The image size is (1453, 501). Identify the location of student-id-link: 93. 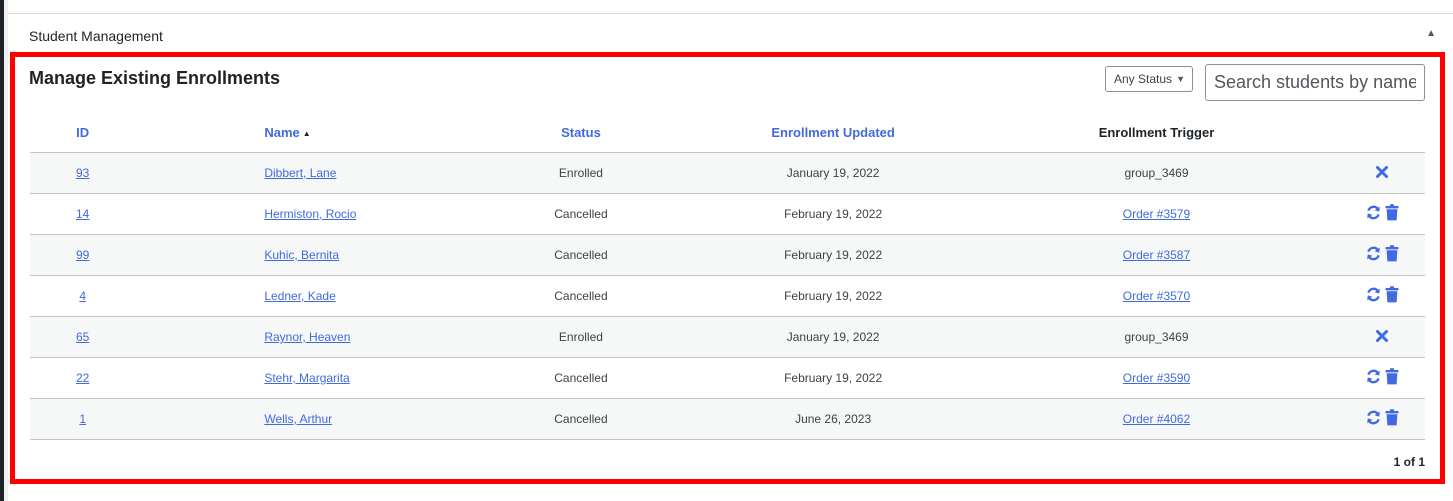
(82, 173).